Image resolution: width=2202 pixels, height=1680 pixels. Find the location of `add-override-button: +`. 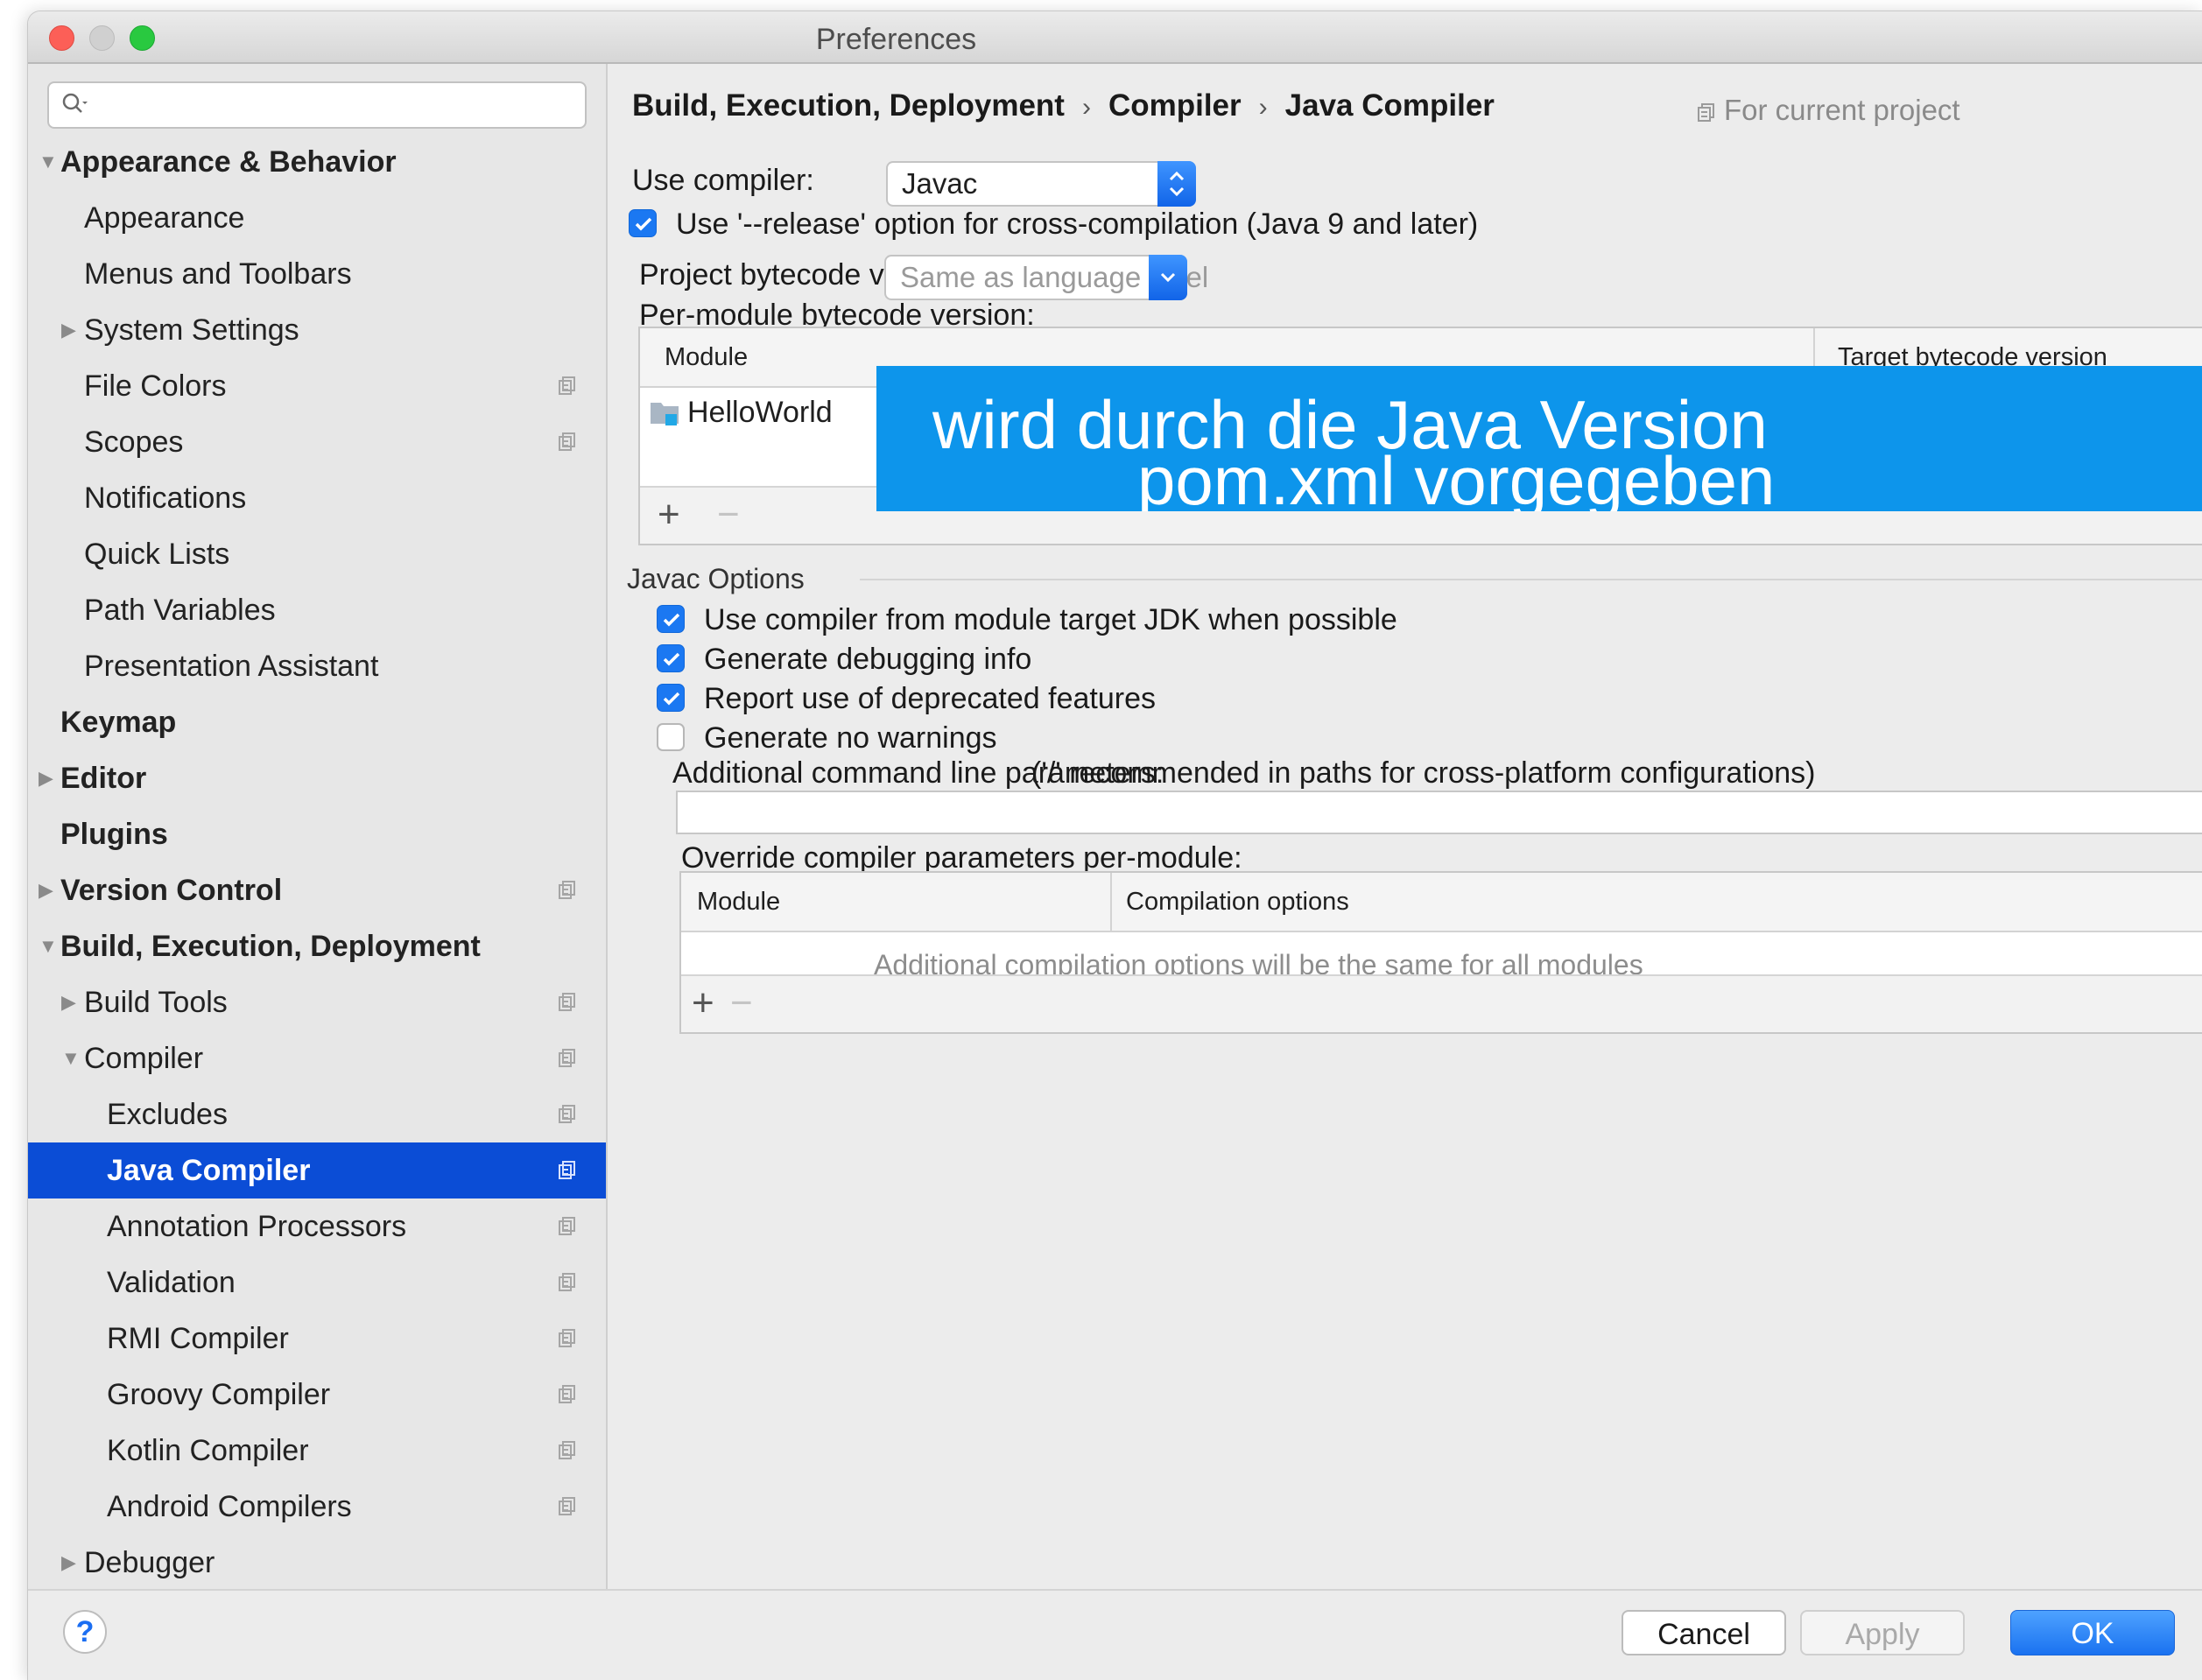

add-override-button: + is located at coordinates (703, 1003).